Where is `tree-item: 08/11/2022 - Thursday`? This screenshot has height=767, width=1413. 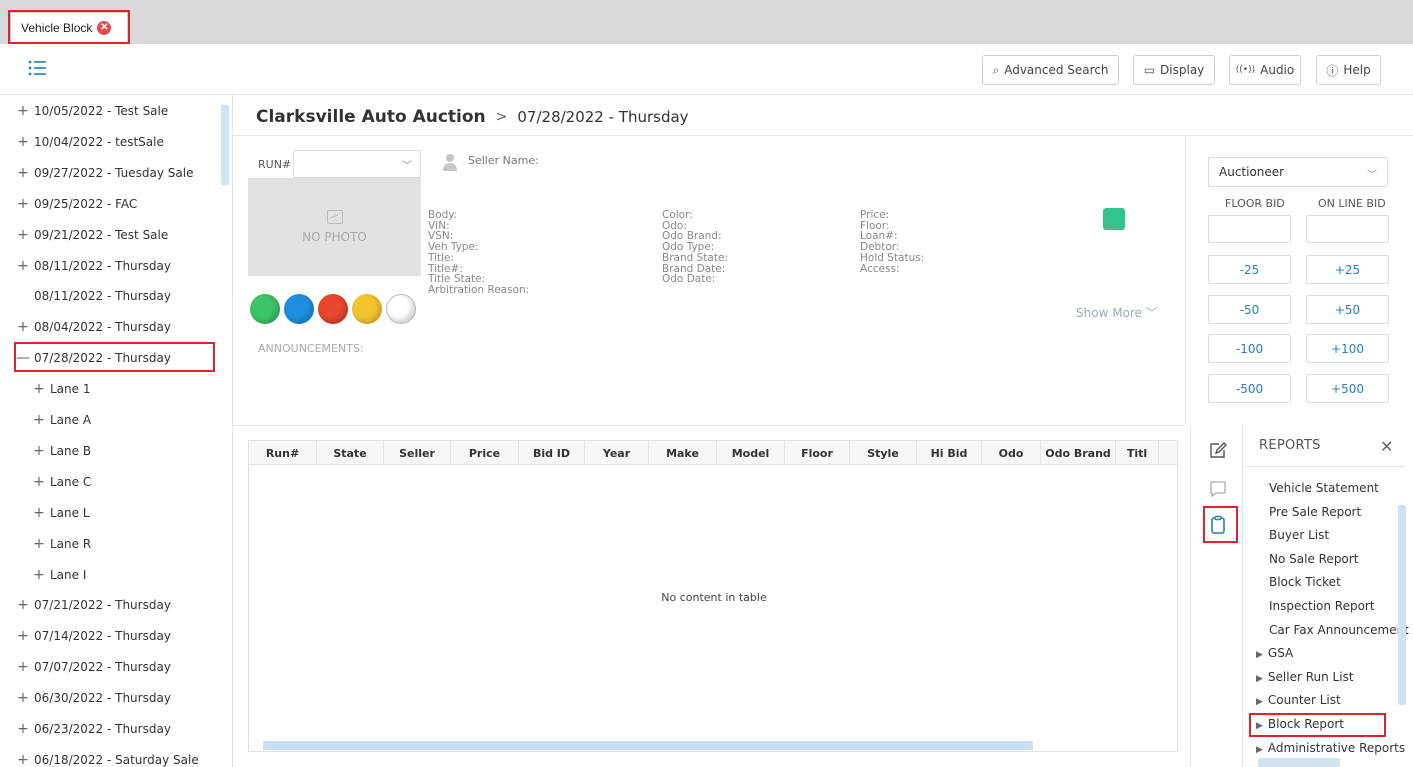
tree-item: 08/11/2022 - Thursday is located at coordinates (93, 296).